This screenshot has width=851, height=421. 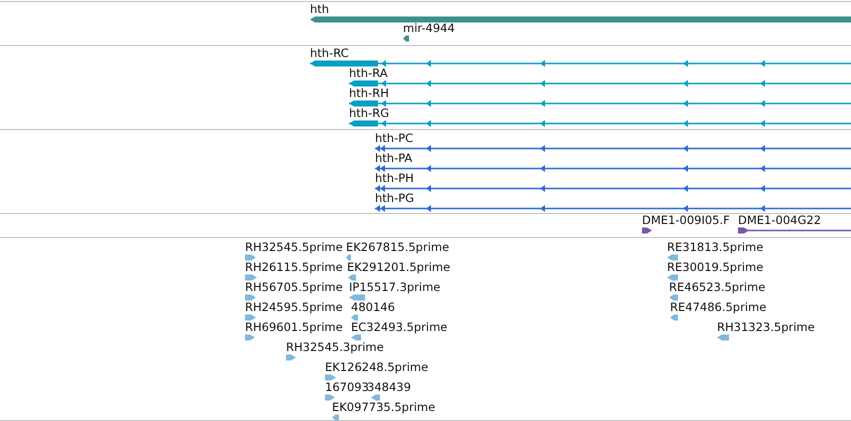 What do you see at coordinates (329, 53) in the screenshot?
I see `feature-label: hth-RC` at bounding box center [329, 53].